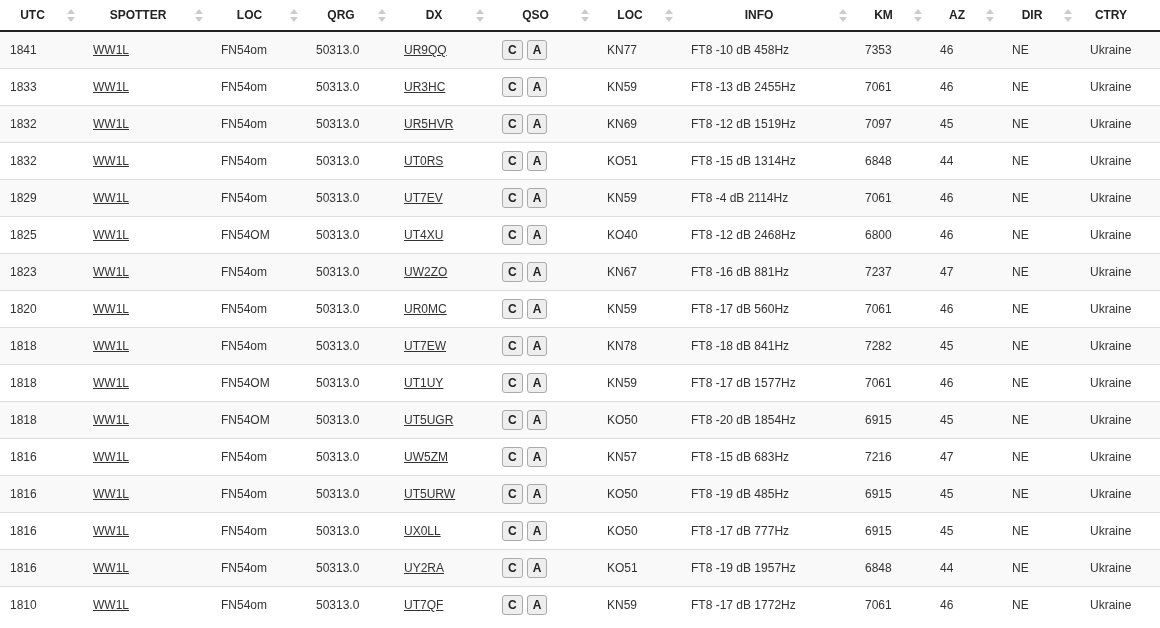 This screenshot has height=628, width=1160. Describe the element at coordinates (424, 161) in the screenshot. I see `callsign-link: UT0RS` at that location.